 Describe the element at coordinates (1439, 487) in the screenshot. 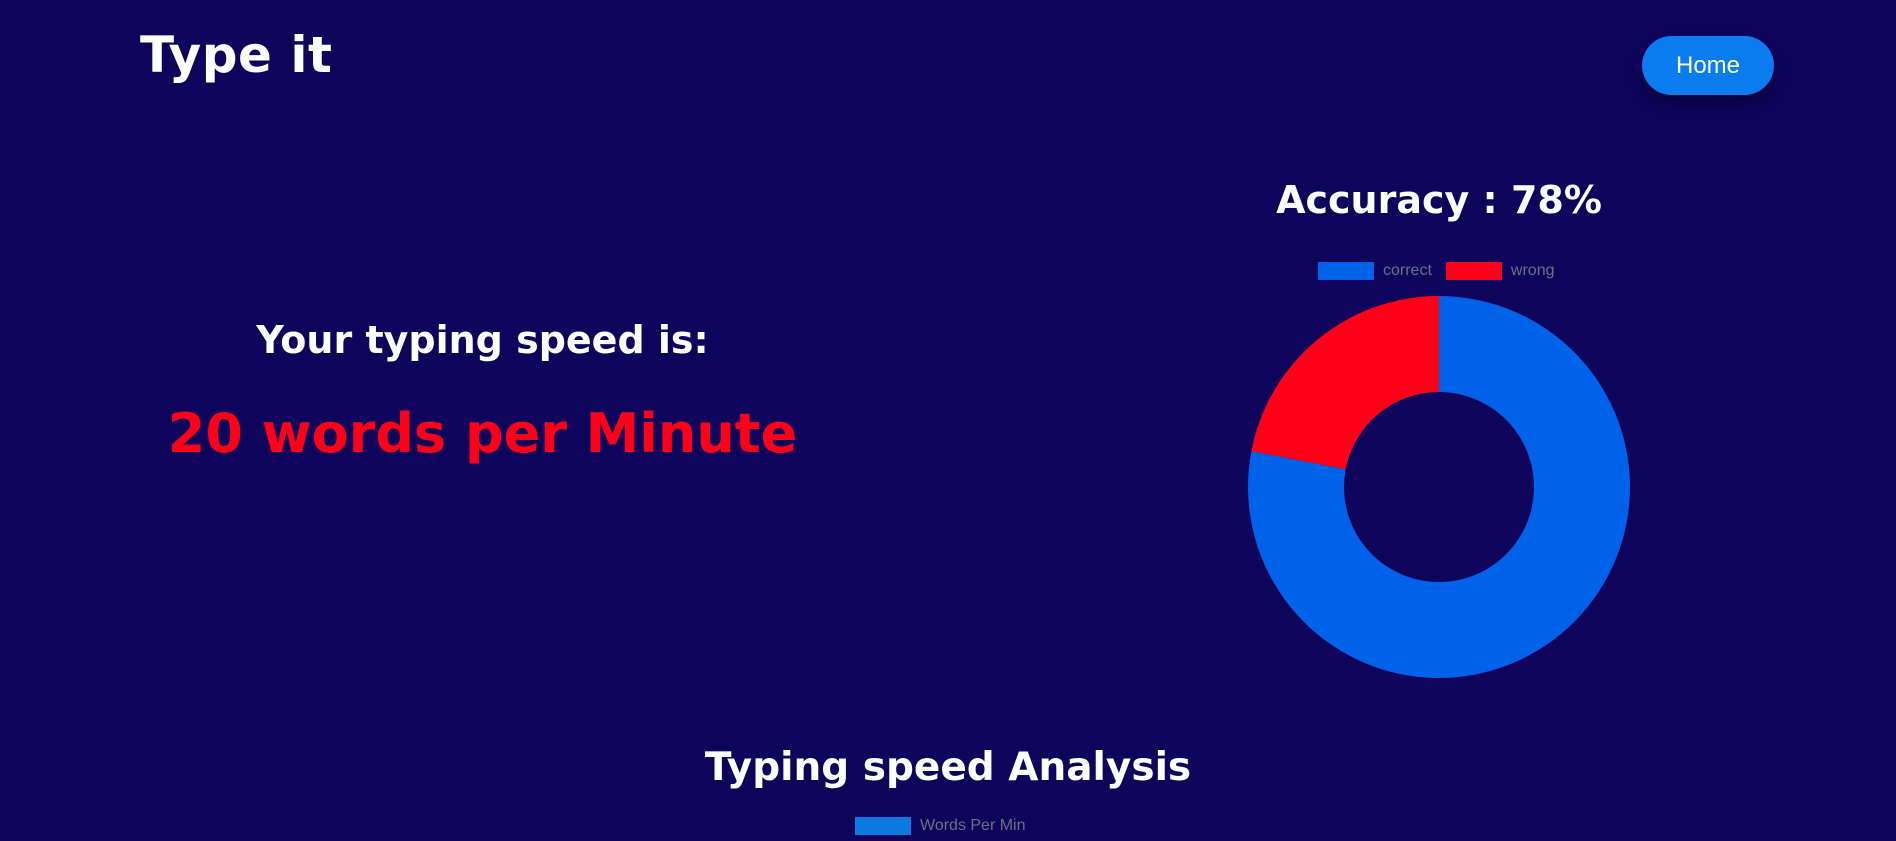

I see `accuracy-donut-chart` at that location.